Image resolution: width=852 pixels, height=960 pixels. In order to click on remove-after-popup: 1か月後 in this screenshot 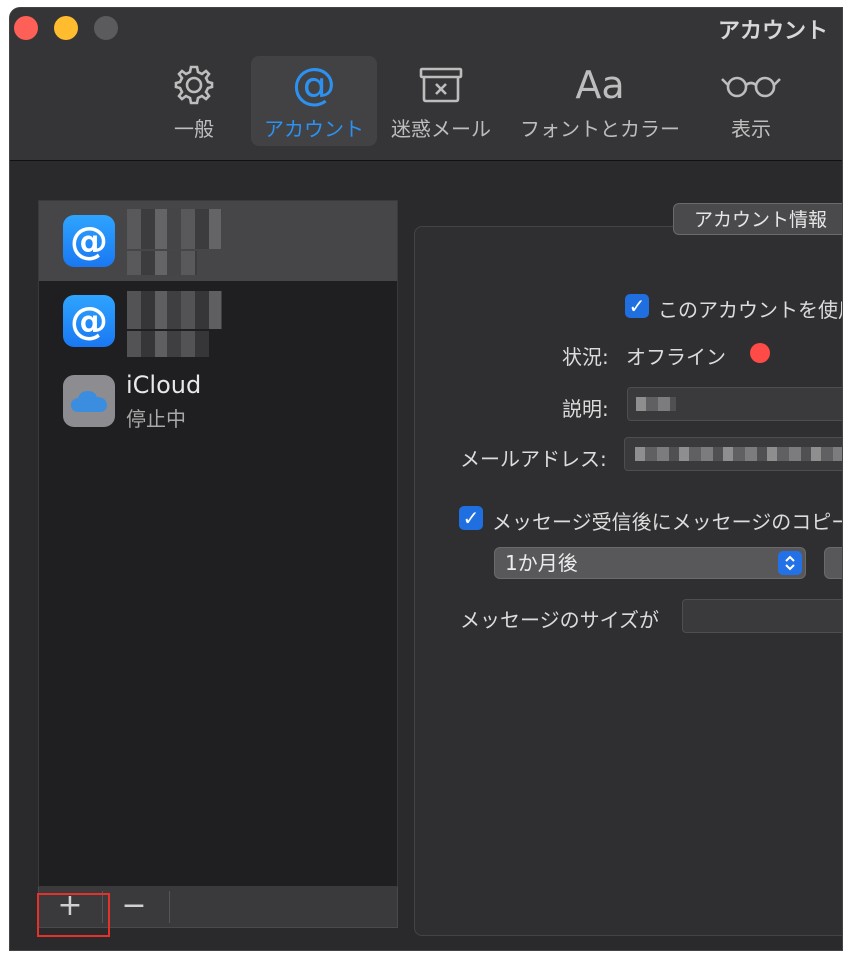, I will do `click(650, 563)`.